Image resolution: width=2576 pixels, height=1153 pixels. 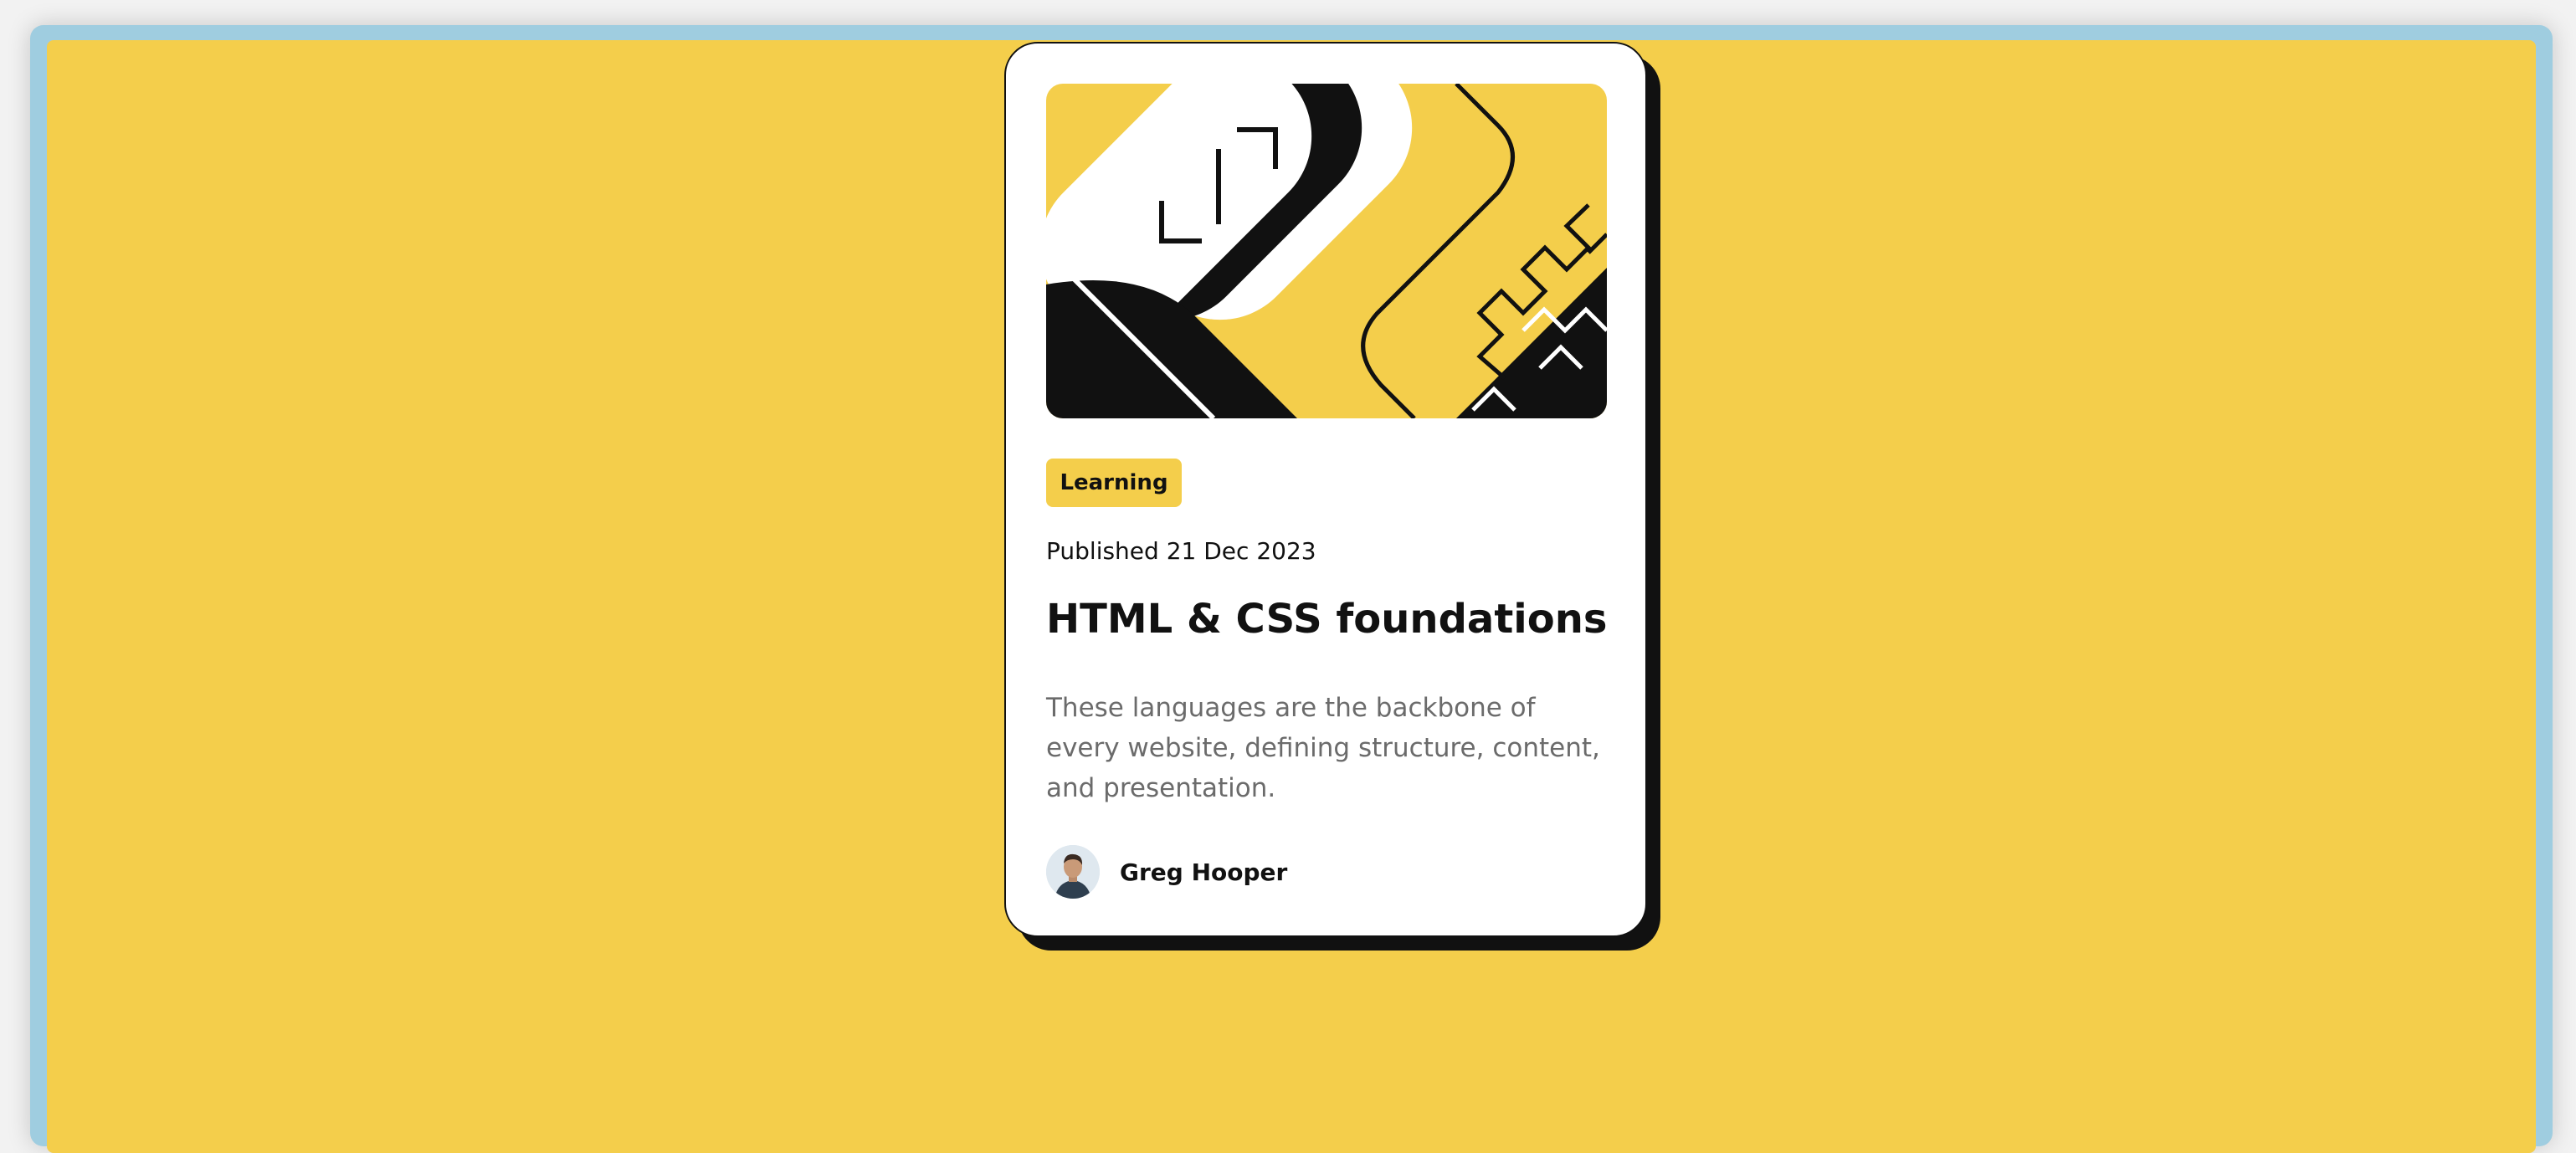 I want to click on article-illustration, so click(x=1326, y=251).